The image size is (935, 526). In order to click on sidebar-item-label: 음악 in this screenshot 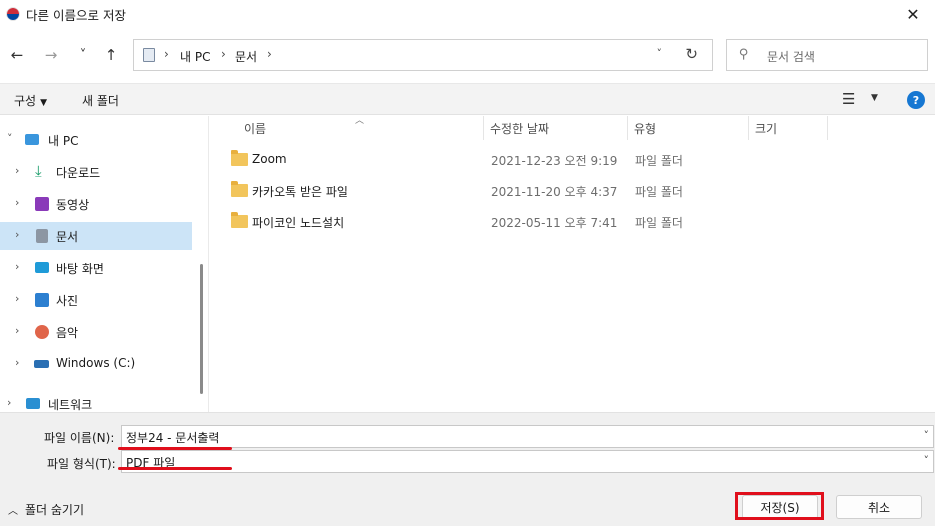, I will do `click(67, 333)`.